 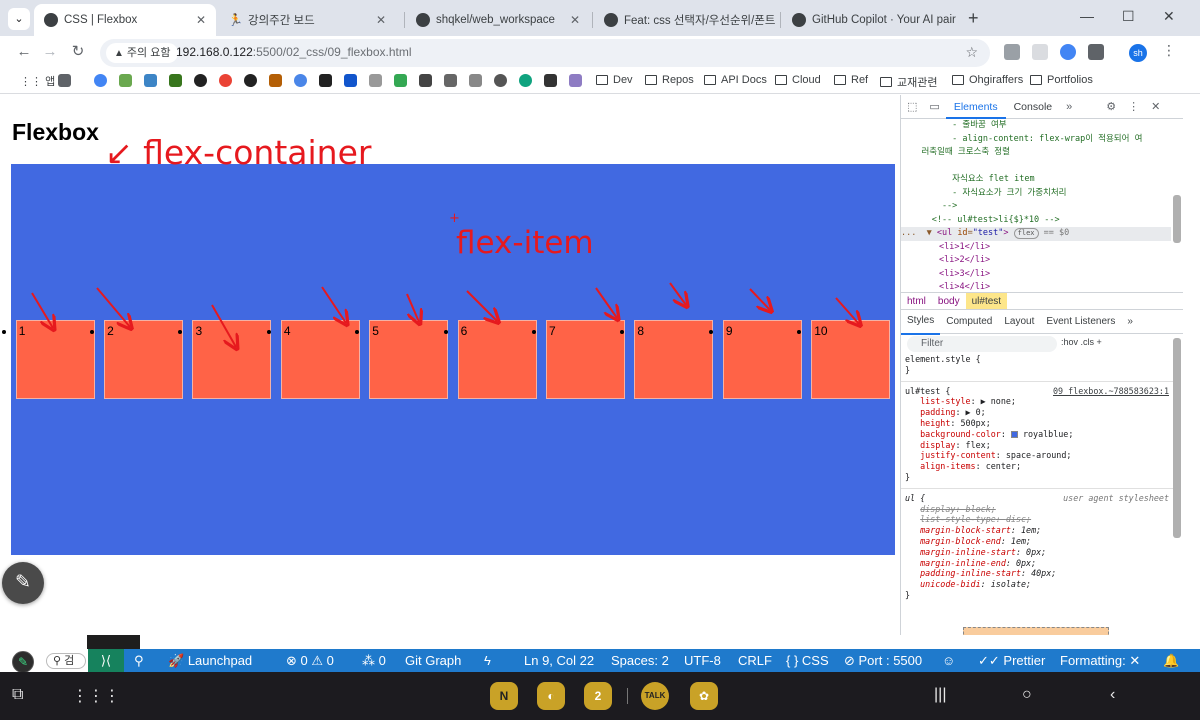 What do you see at coordinates (1037, 434) in the screenshot?
I see `css-declaration: background-color: royalblue;` at bounding box center [1037, 434].